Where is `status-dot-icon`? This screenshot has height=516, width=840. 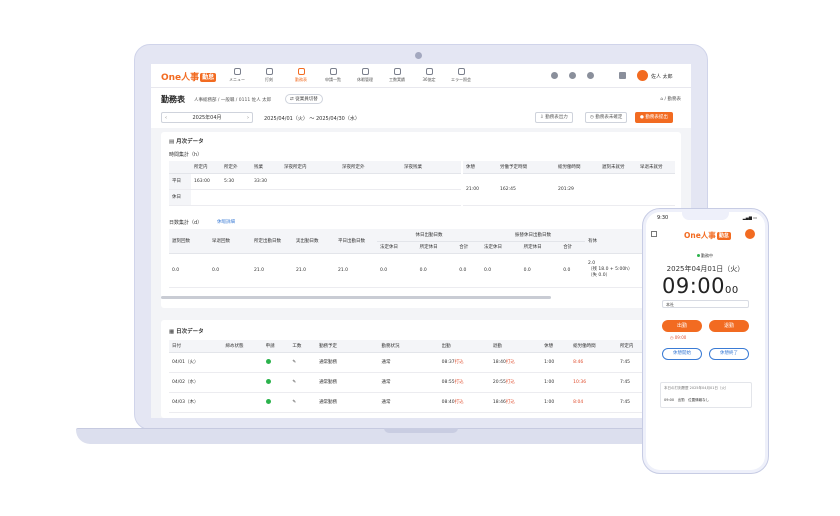 status-dot-icon is located at coordinates (698, 255).